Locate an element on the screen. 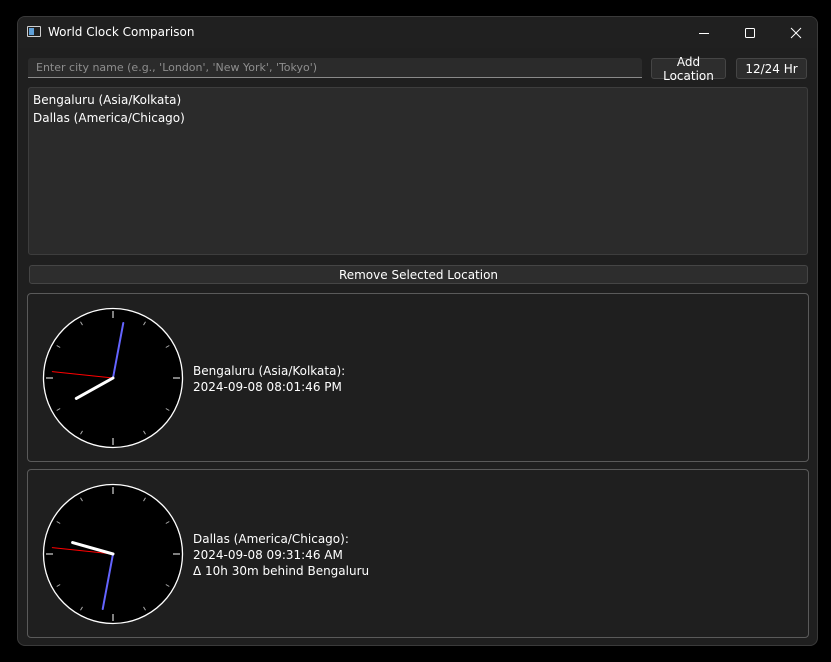  maximize-button is located at coordinates (750, 32).